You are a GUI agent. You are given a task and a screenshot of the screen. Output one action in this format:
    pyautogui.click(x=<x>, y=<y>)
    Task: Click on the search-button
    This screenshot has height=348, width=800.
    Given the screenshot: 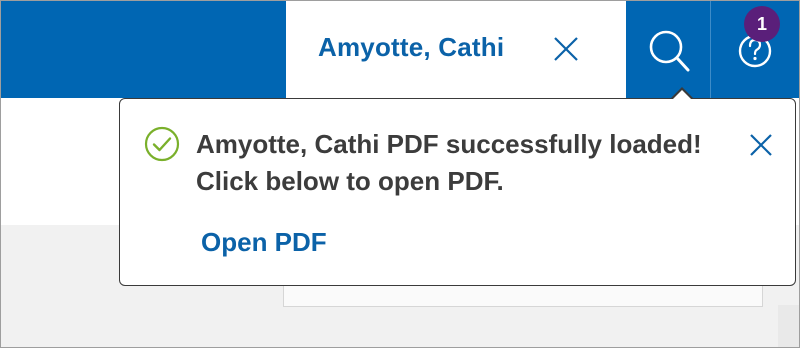 What is the action you would take?
    pyautogui.click(x=668, y=49)
    